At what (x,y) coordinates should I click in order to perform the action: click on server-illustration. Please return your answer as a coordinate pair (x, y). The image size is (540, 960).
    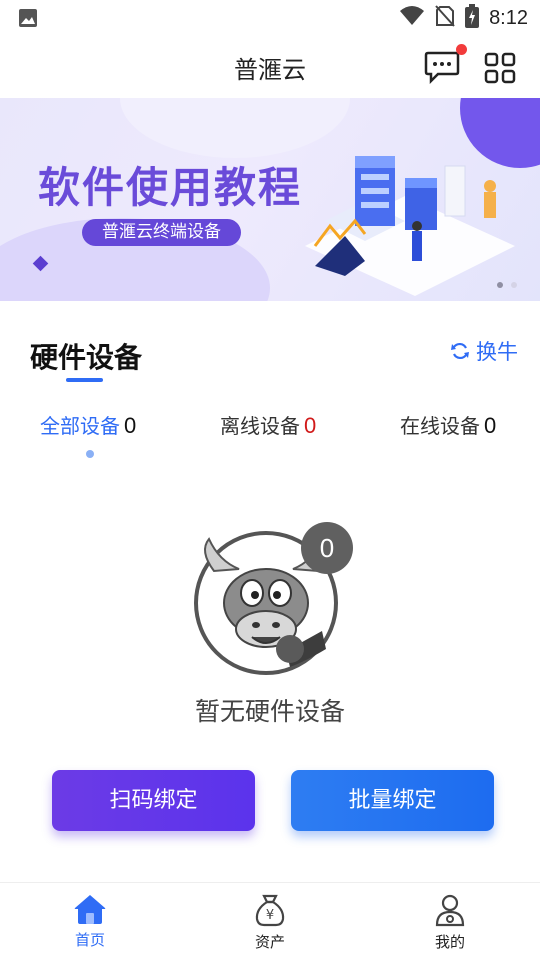
    Looking at the image, I should click on (410, 226).